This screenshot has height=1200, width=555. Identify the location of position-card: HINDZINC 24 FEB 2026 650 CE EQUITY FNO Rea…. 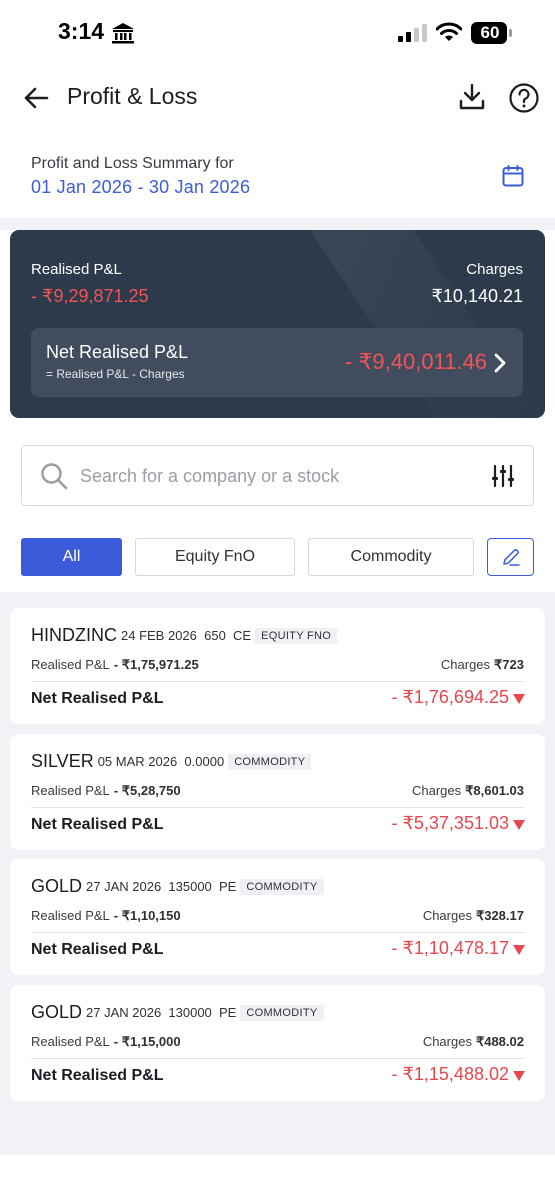
(277, 666).